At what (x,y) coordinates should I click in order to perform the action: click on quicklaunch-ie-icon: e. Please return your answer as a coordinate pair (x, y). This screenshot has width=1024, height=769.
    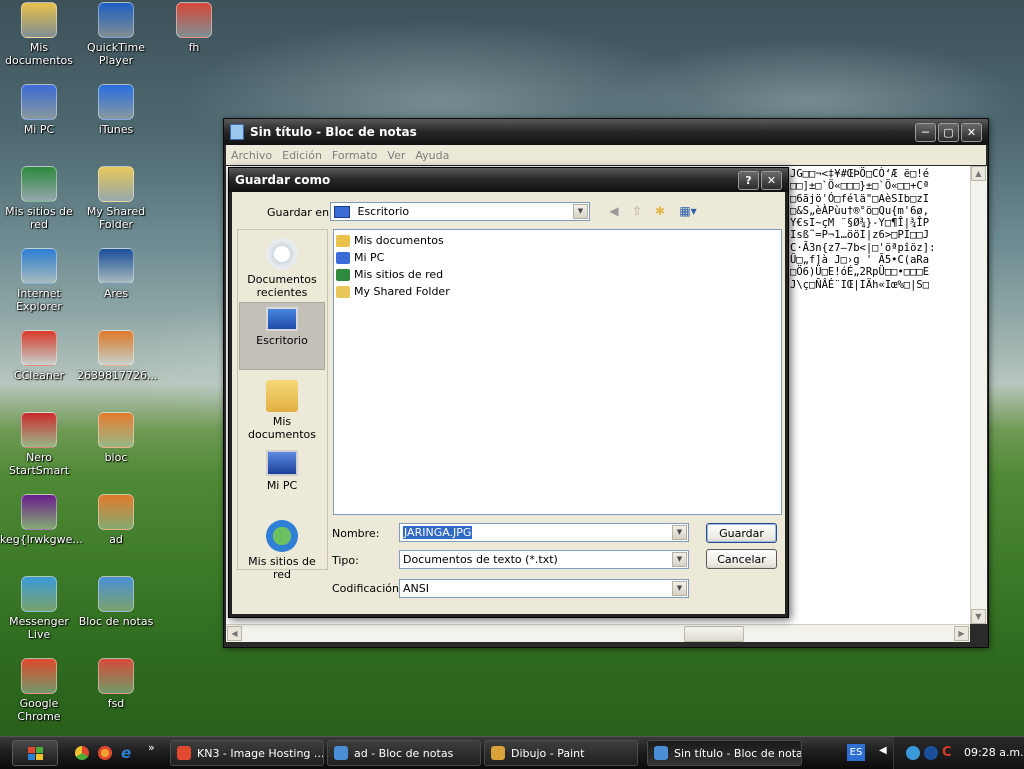
    Looking at the image, I should click on (126, 753).